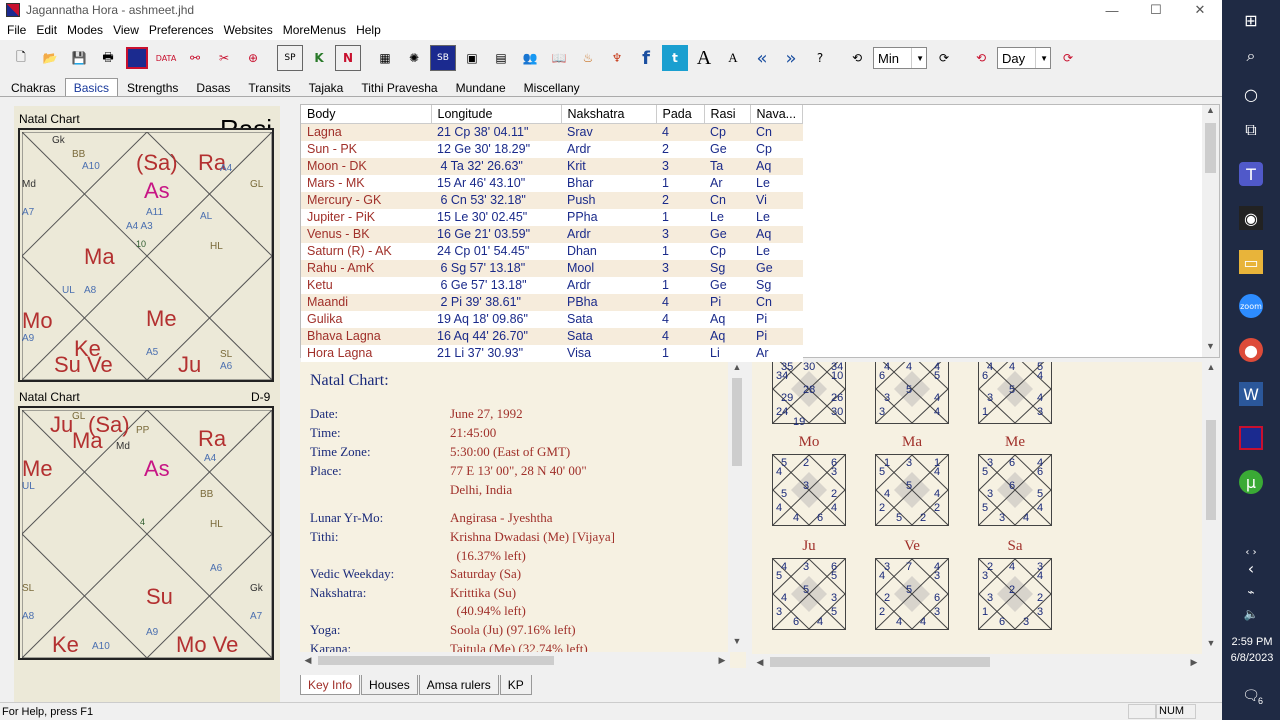  I want to click on zoom-icon: zoom, so click(1251, 306).